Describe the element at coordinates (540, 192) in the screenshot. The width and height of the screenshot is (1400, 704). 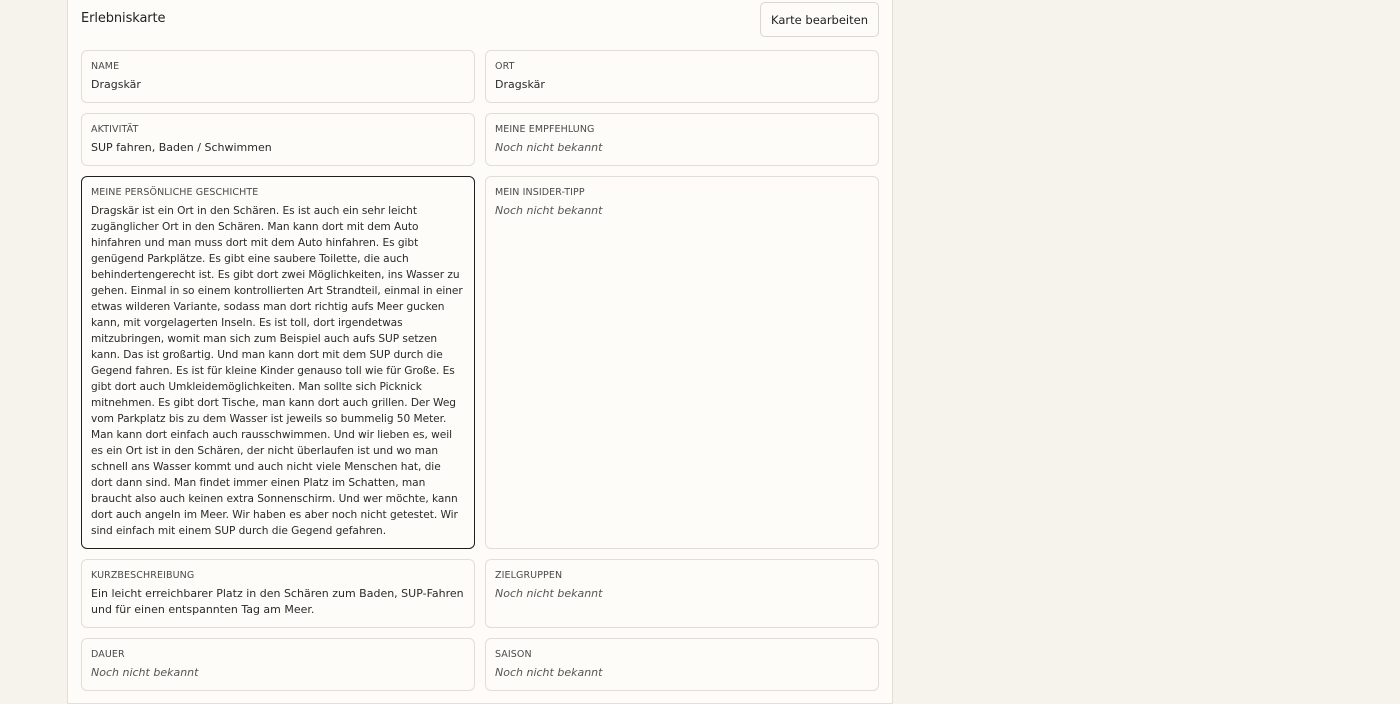
I see `insider-tip-label: MEIN INSIDER-TIPP` at that location.